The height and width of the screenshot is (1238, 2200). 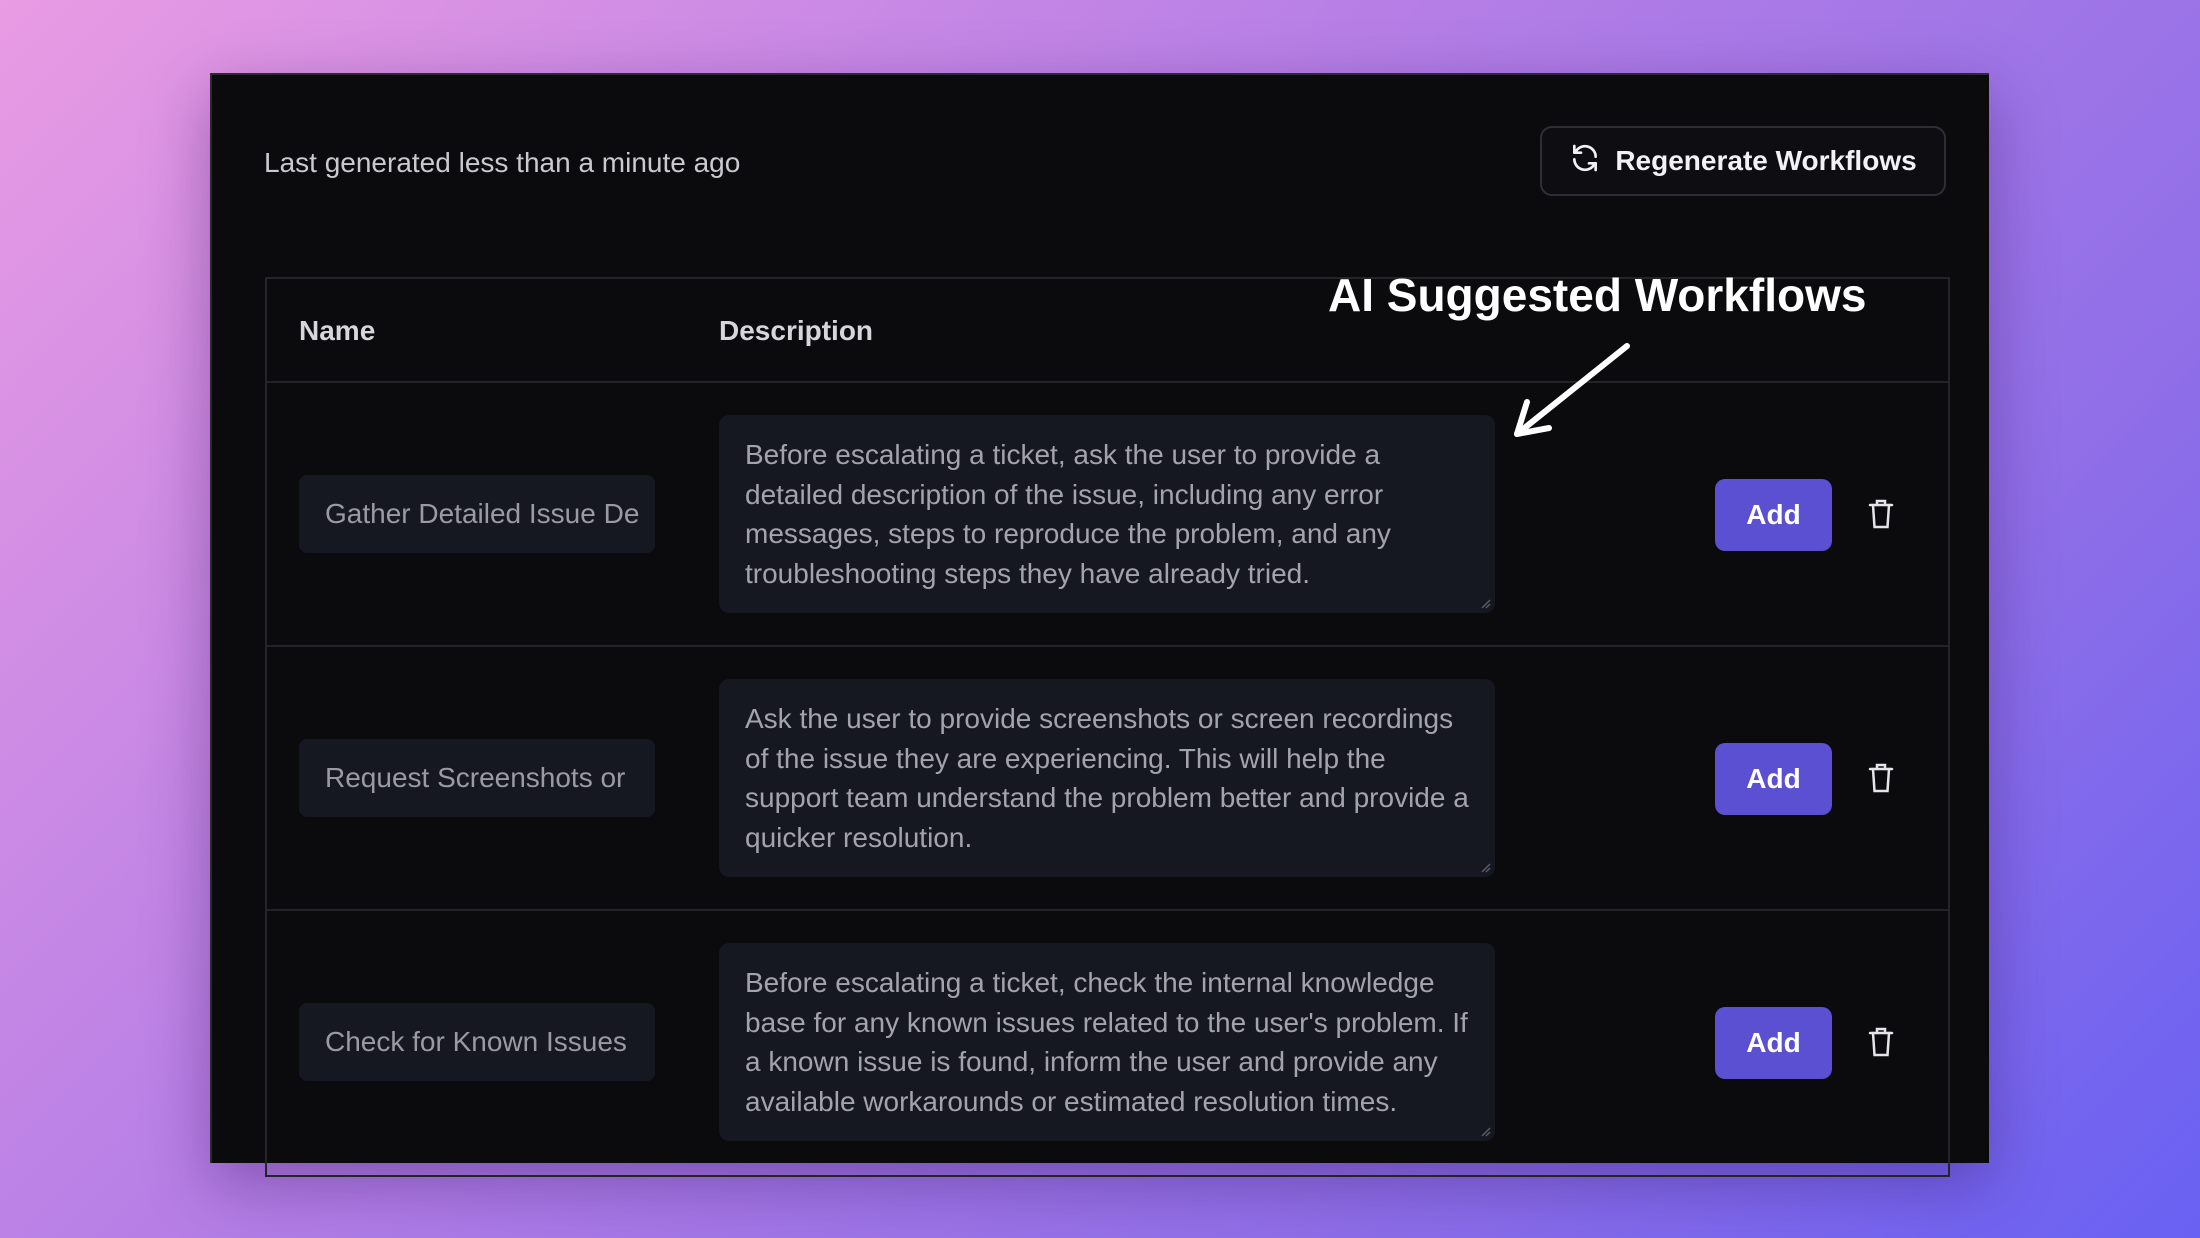 What do you see at coordinates (1585, 161) in the screenshot?
I see `refresh-icon` at bounding box center [1585, 161].